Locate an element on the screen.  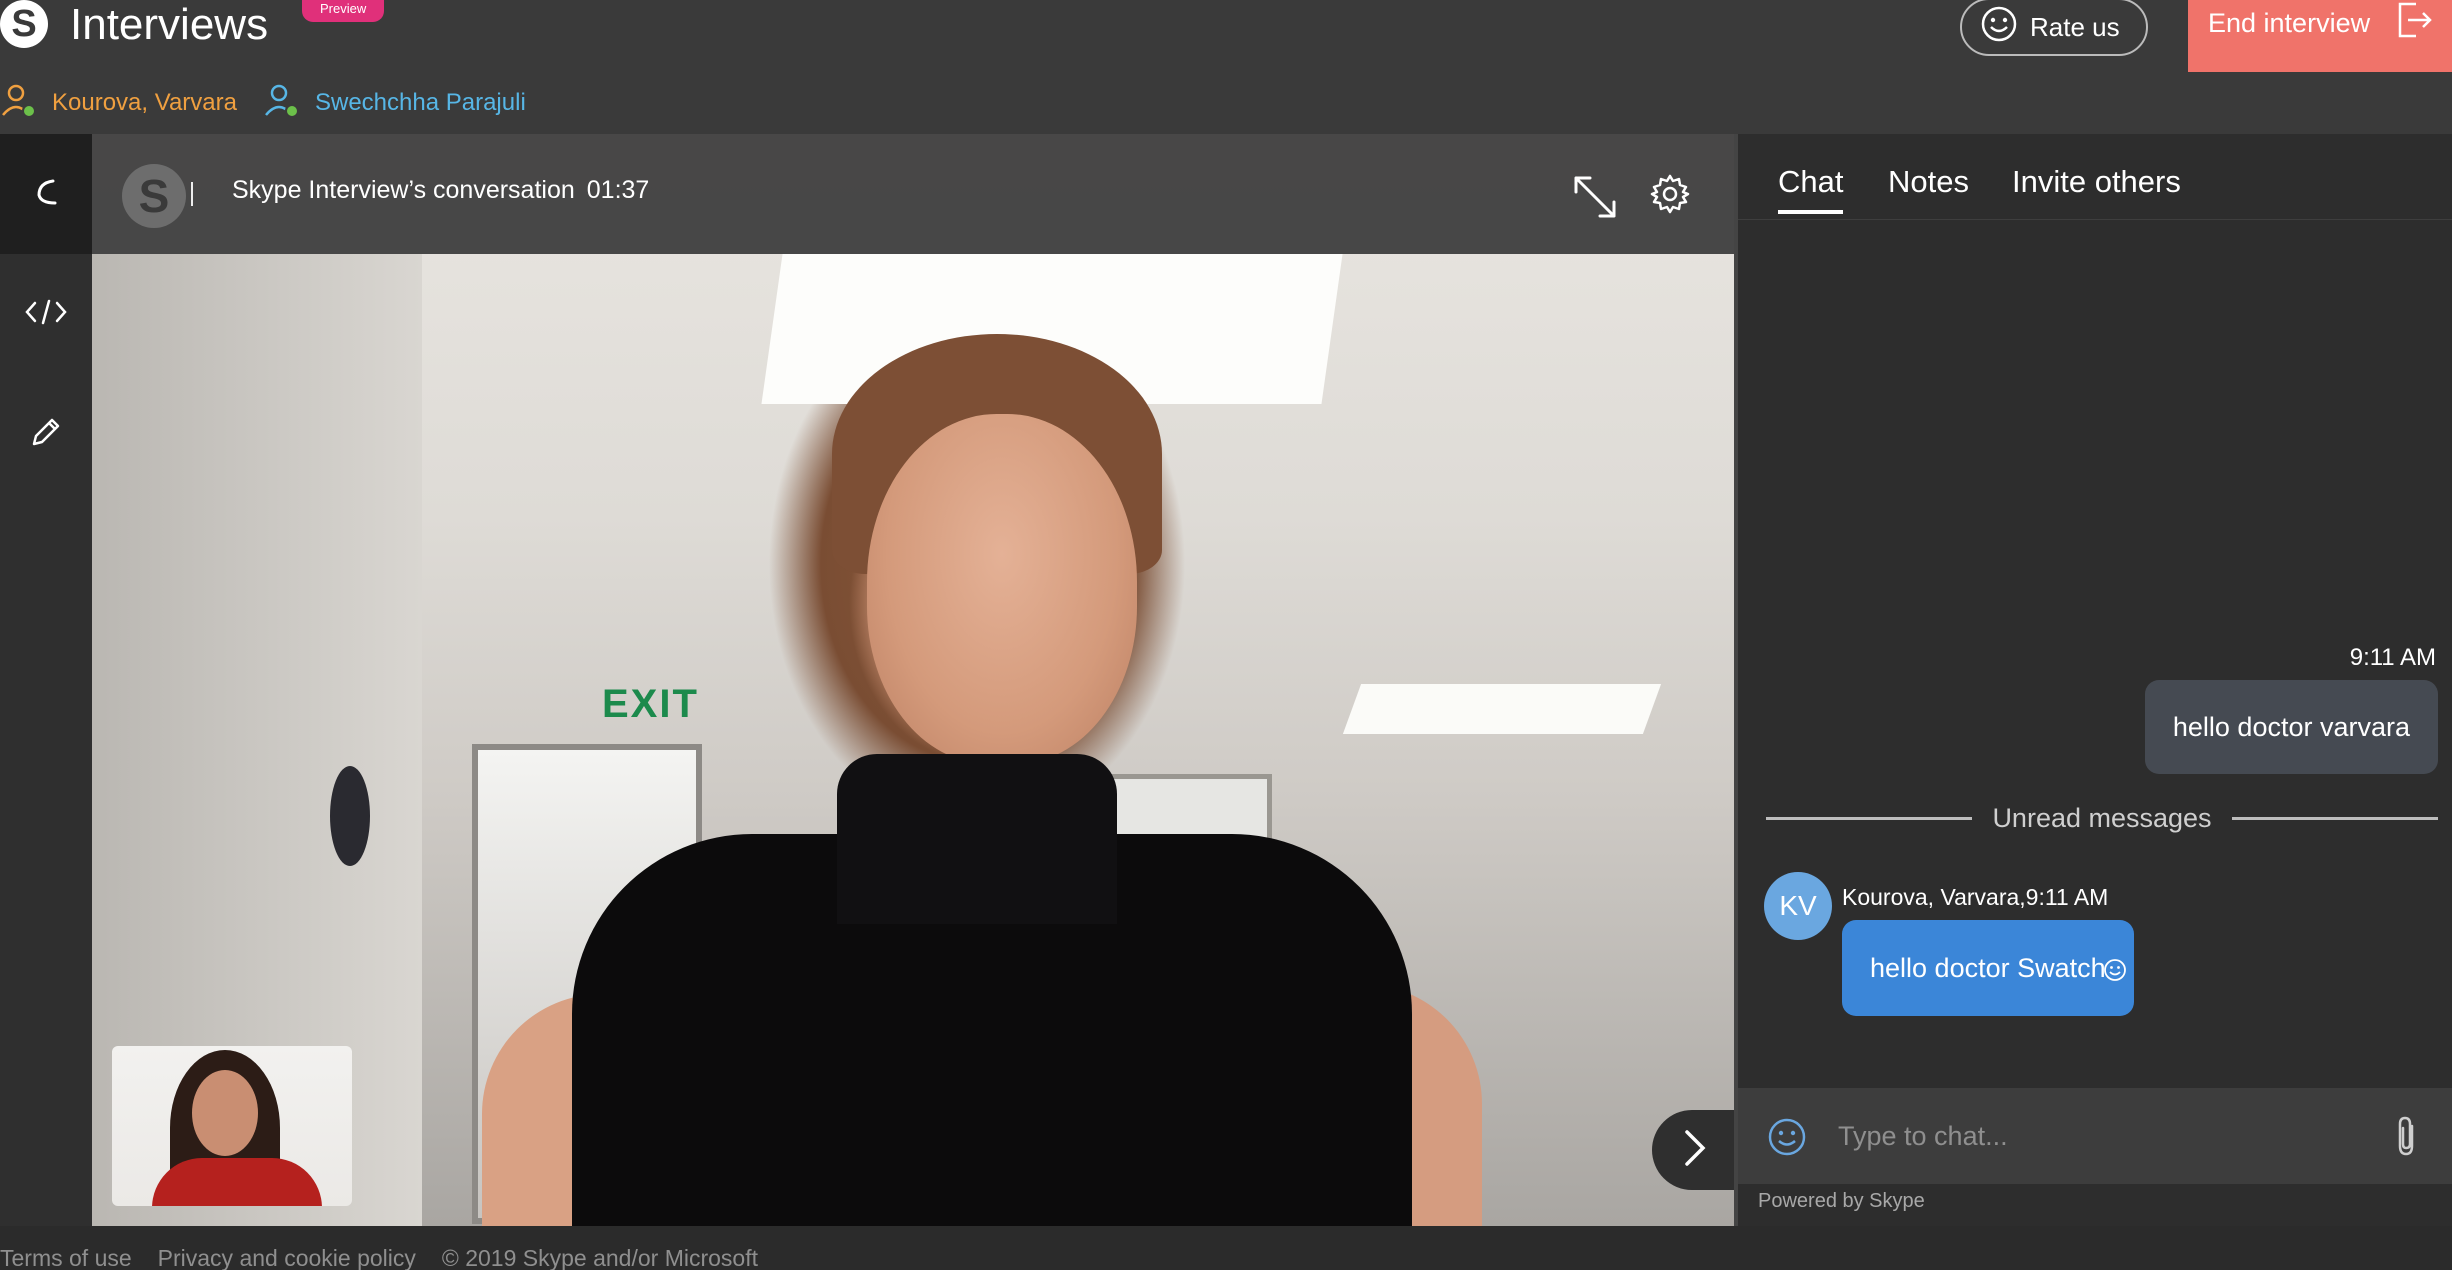
tab-notes: Notes is located at coordinates (1928, 187).